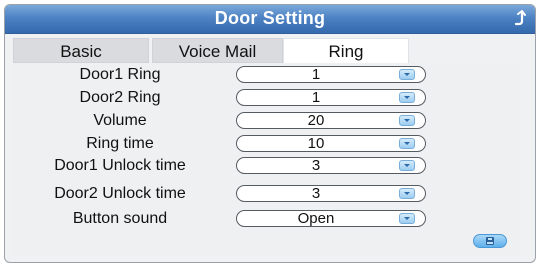 This screenshot has width=542, height=268. Describe the element at coordinates (331, 193) in the screenshot. I see `door2-unlock-time-select: 3` at that location.